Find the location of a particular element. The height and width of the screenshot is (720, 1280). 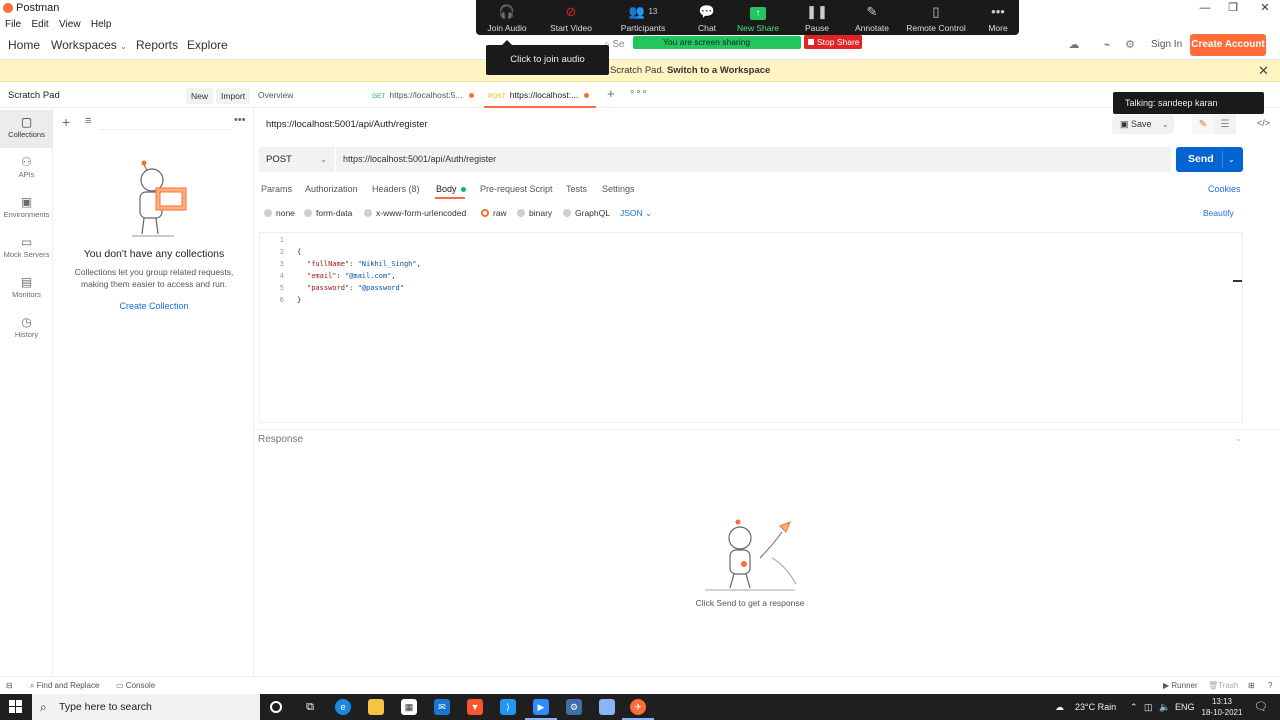

body-type-binary: binary is located at coordinates (534, 213).